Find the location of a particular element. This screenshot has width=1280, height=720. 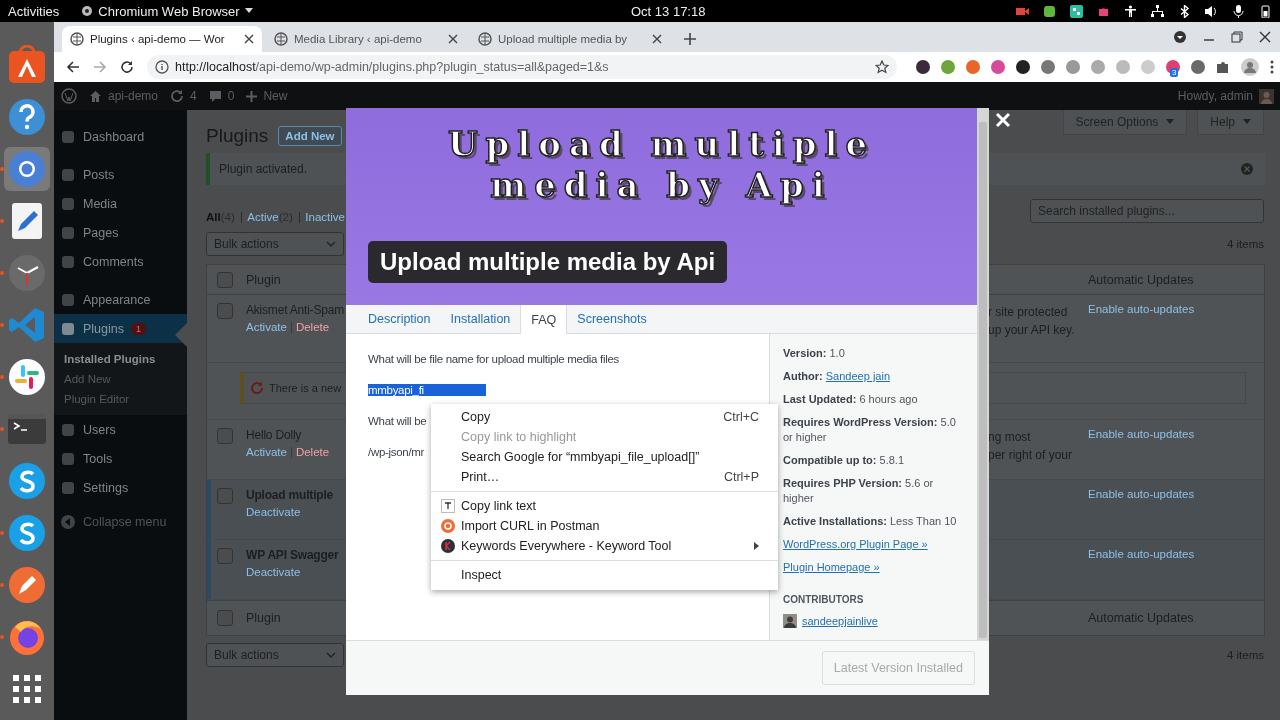

collapse-menu-button: Collapse menu is located at coordinates (120, 521).